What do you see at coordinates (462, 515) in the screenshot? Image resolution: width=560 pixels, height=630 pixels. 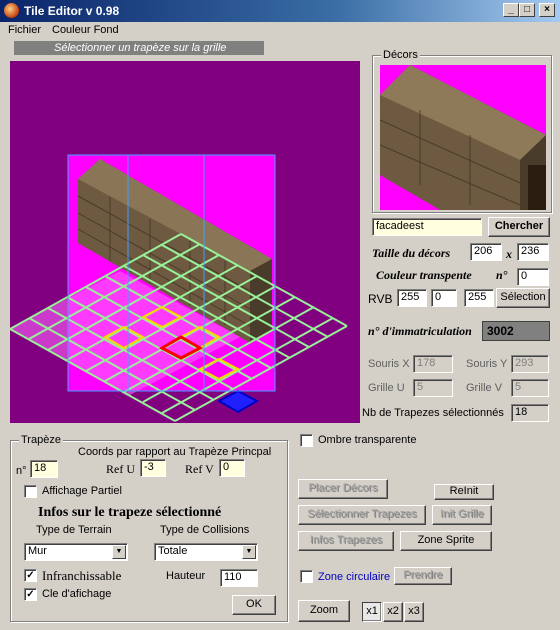 I see `init-grid-button: Init Grille` at bounding box center [462, 515].